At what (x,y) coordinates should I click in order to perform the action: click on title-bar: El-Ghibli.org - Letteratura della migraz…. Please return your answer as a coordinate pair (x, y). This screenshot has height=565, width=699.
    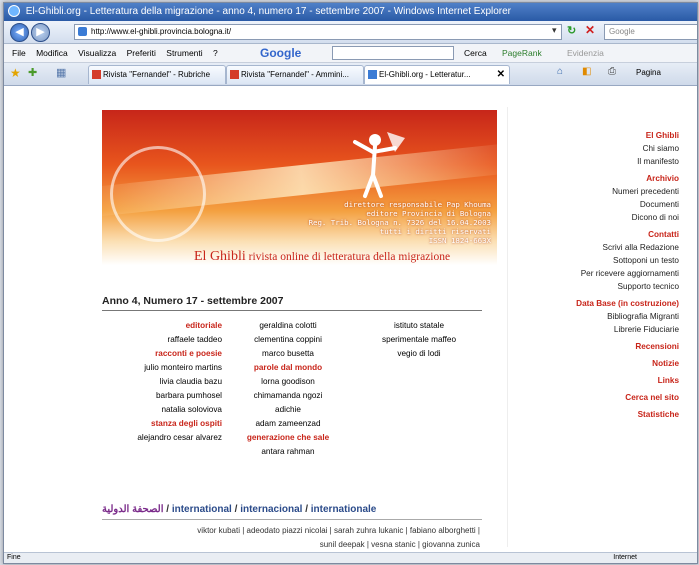
    Looking at the image, I should click on (350, 12).